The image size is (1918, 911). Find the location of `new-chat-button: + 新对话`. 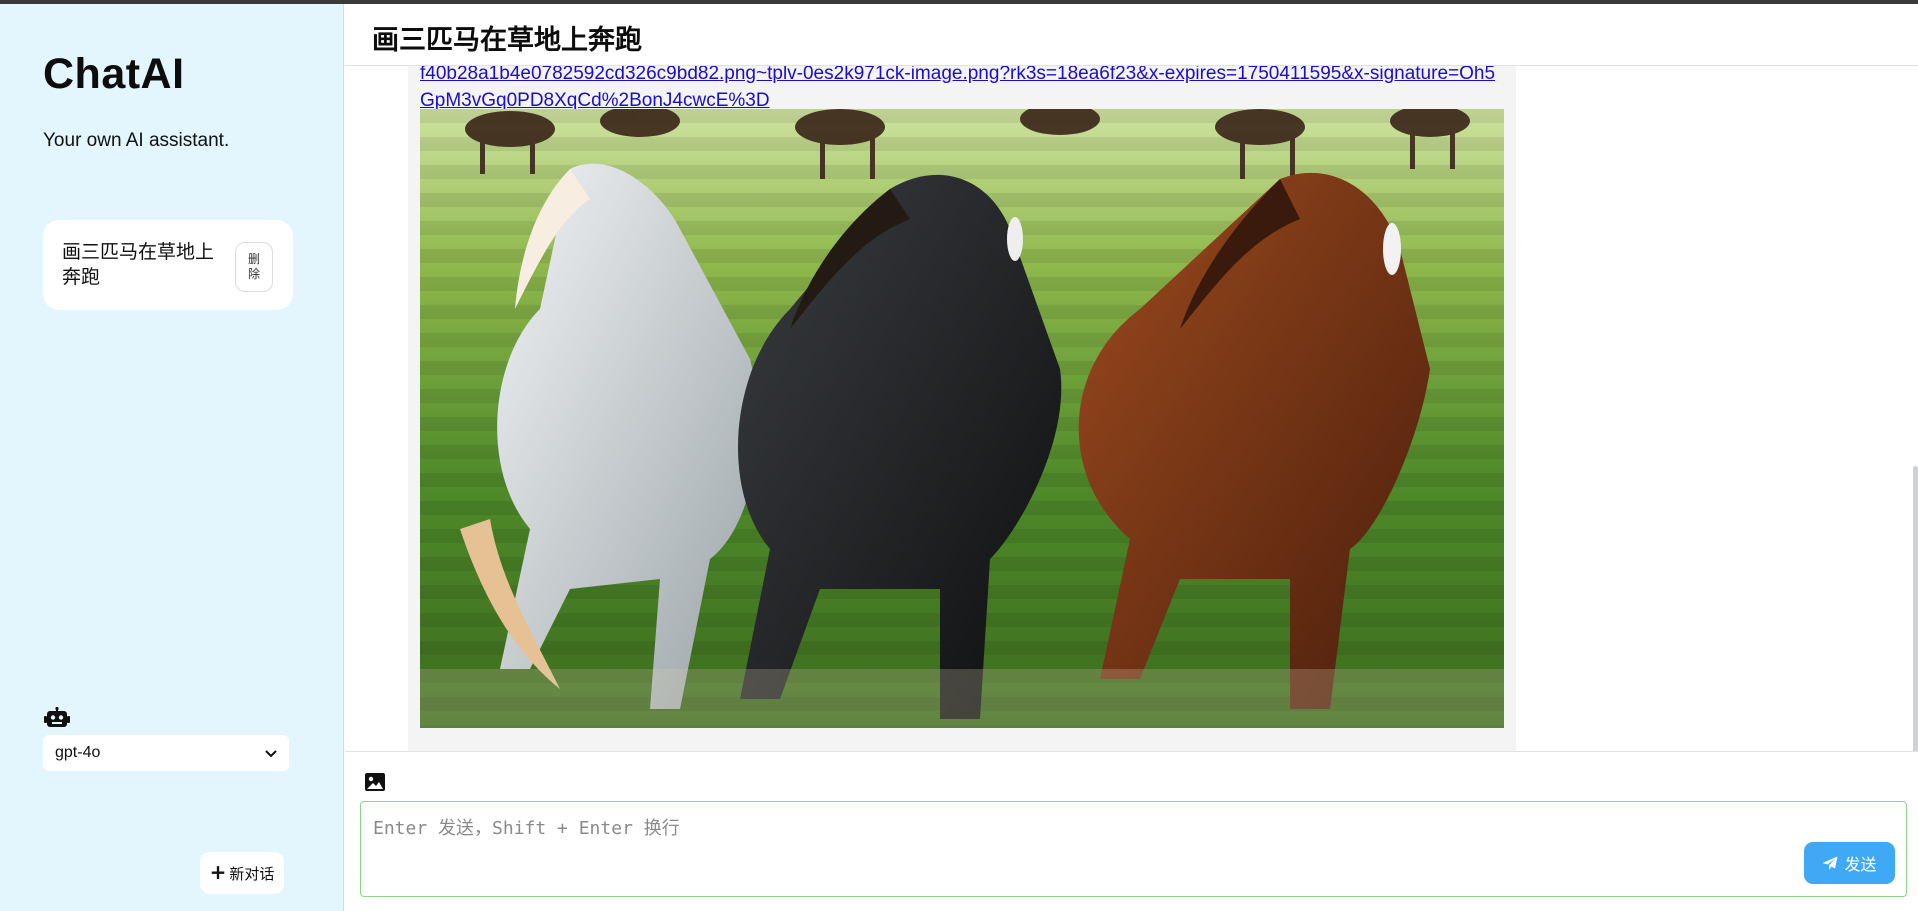

new-chat-button: + 新对话 is located at coordinates (242, 873).